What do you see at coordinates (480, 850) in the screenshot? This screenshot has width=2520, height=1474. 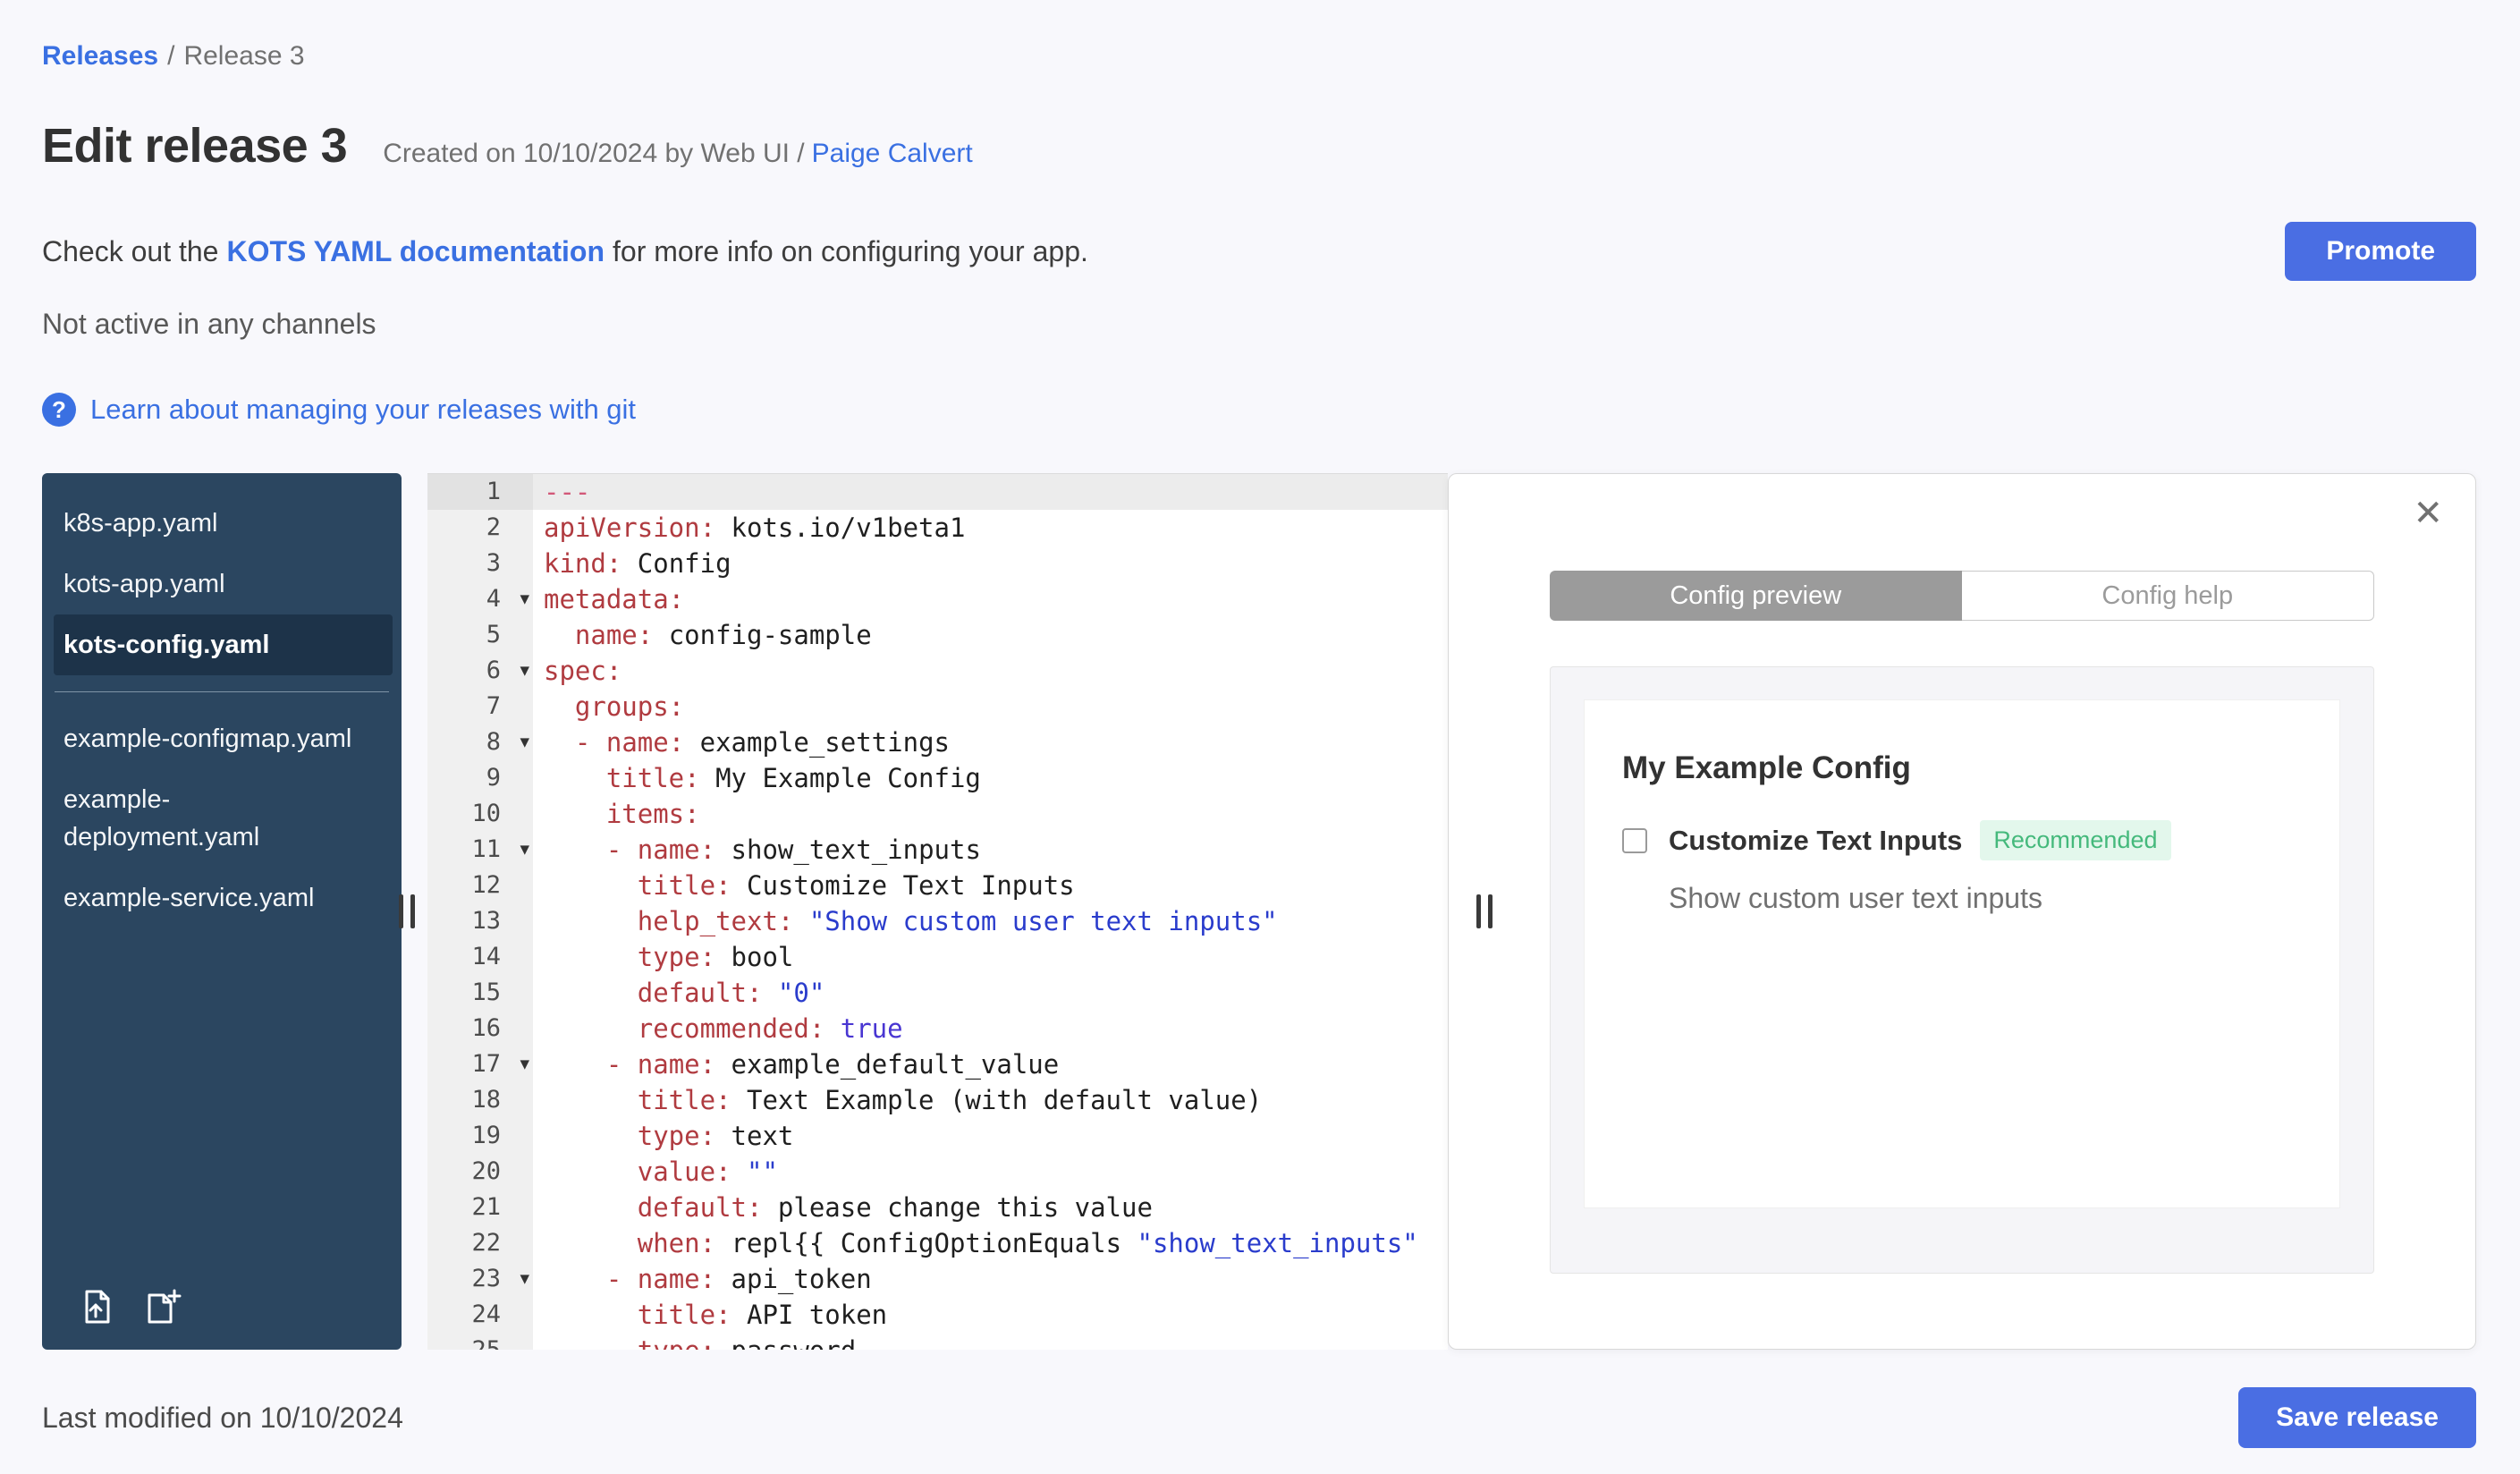 I see `line-number: 11 ▾` at bounding box center [480, 850].